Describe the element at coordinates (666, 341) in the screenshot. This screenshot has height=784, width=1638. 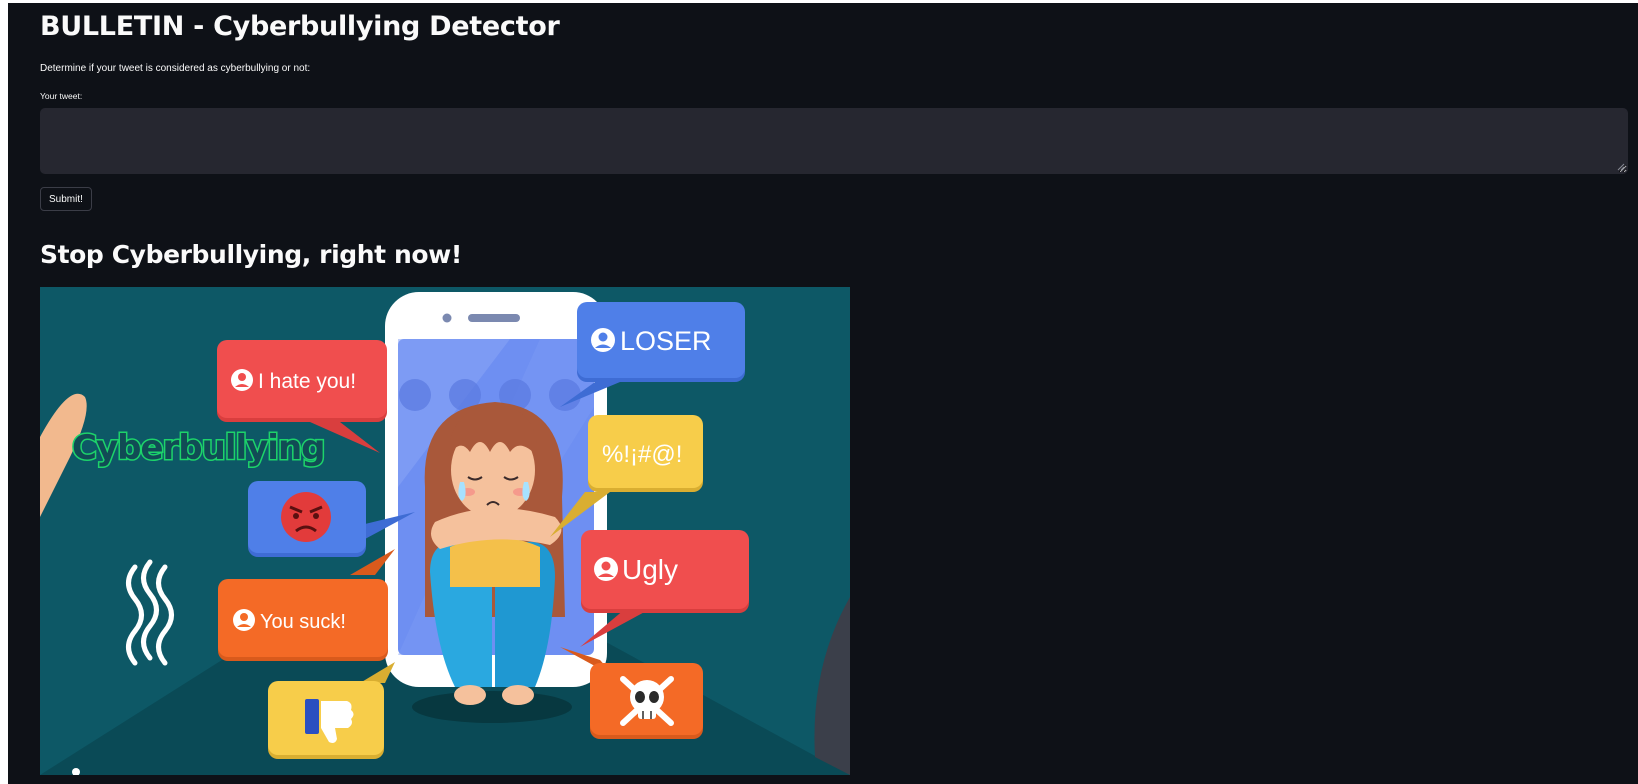
I see `bubble-text-loser: LOSER` at that location.